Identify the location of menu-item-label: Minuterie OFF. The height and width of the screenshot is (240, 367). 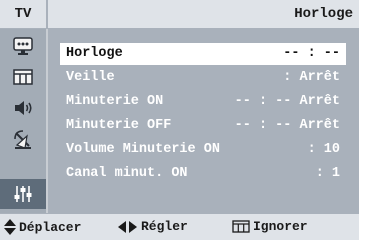
(119, 125).